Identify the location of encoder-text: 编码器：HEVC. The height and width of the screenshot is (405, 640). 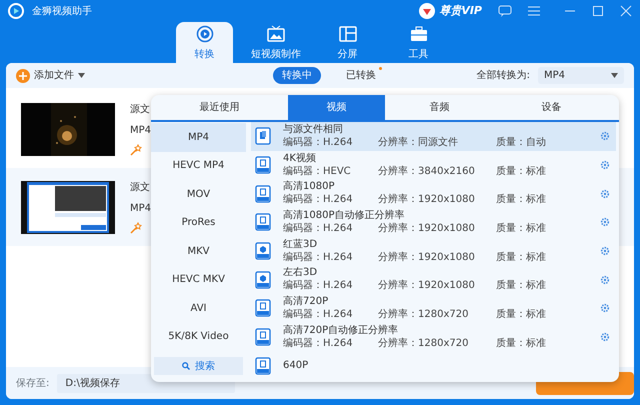
(317, 171).